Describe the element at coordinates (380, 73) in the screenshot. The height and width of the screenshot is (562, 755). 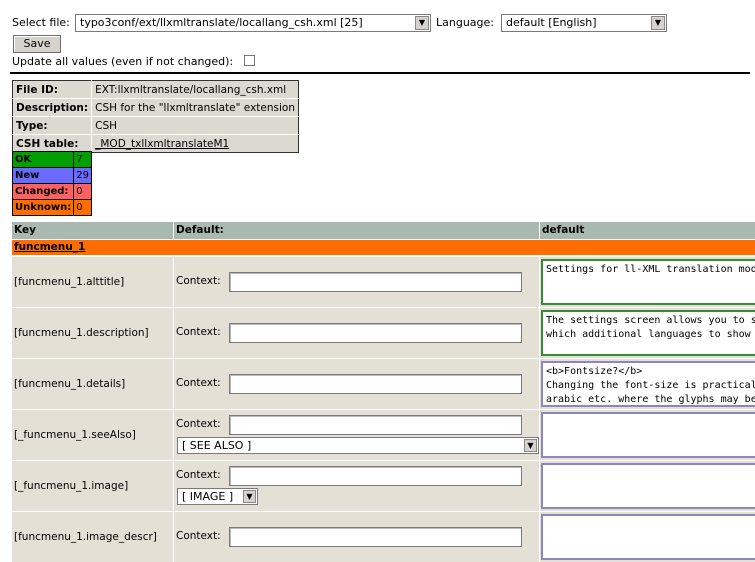
I see `divider` at that location.